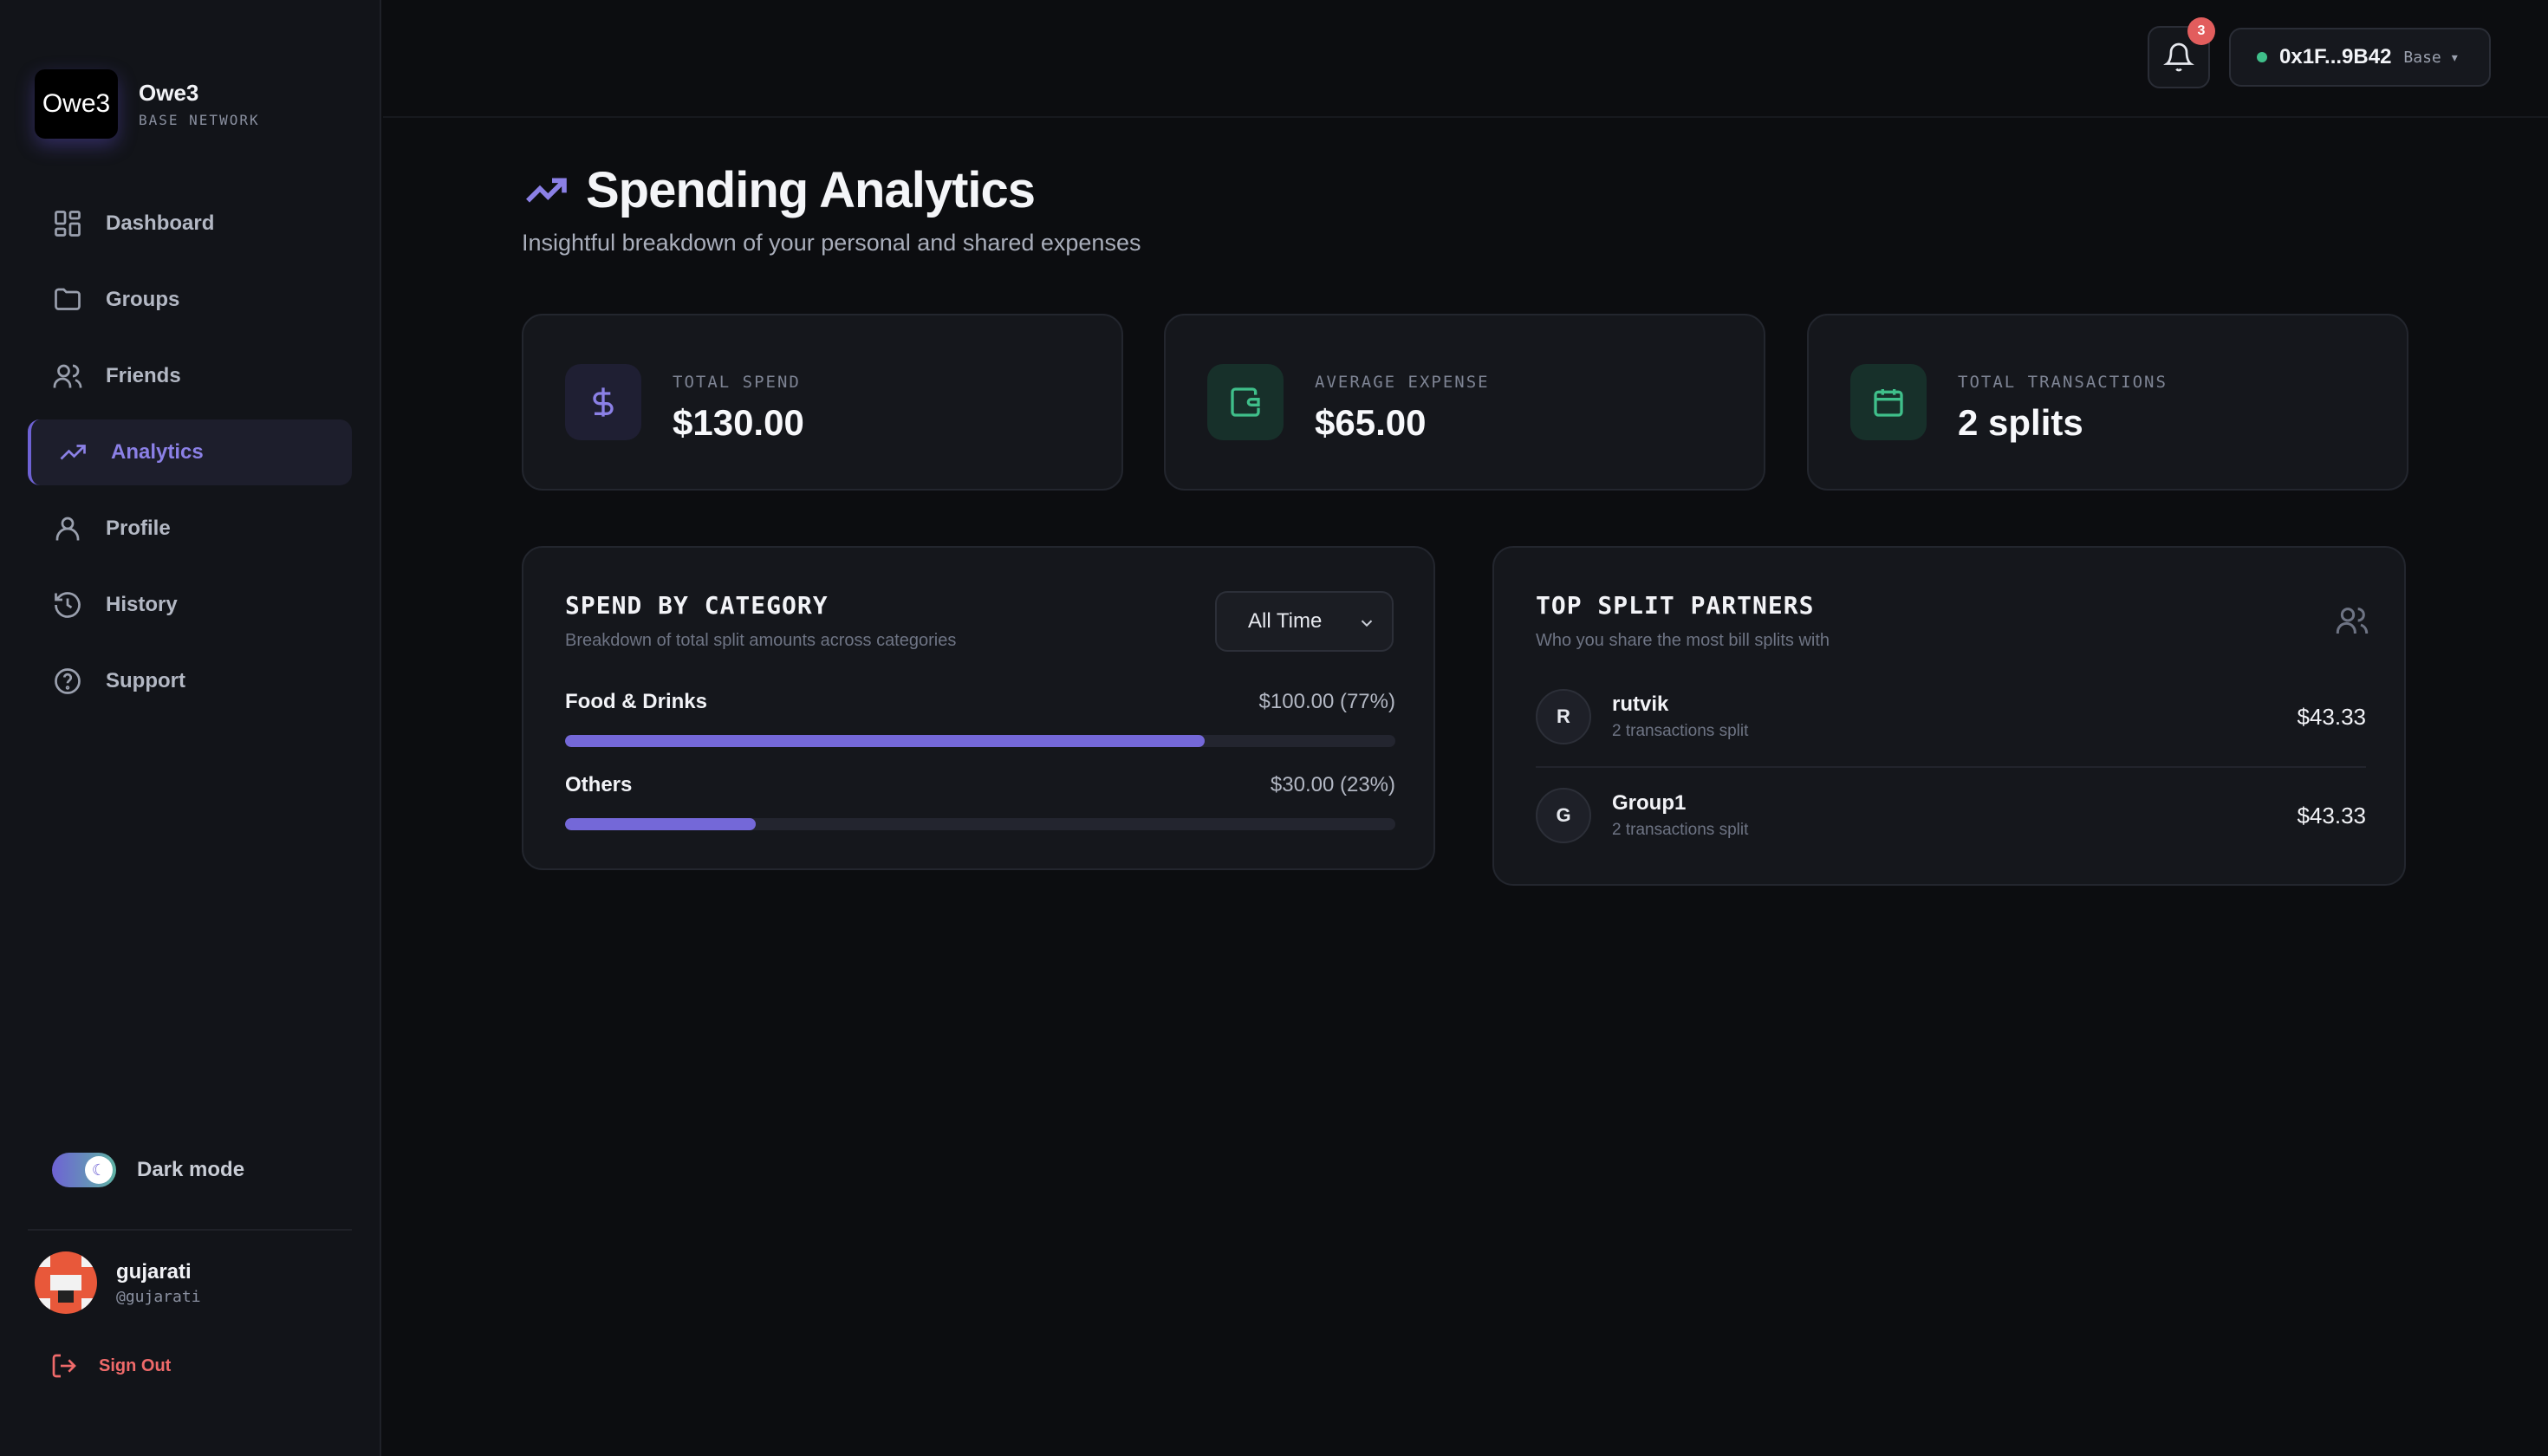  What do you see at coordinates (1675, 605) in the screenshot?
I see `panel-title: TOP SPLIT PARTNERS` at bounding box center [1675, 605].